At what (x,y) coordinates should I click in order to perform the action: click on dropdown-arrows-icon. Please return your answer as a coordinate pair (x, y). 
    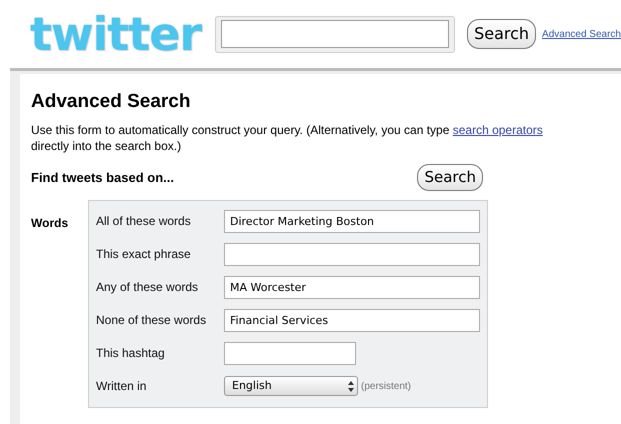
    Looking at the image, I should click on (351, 386).